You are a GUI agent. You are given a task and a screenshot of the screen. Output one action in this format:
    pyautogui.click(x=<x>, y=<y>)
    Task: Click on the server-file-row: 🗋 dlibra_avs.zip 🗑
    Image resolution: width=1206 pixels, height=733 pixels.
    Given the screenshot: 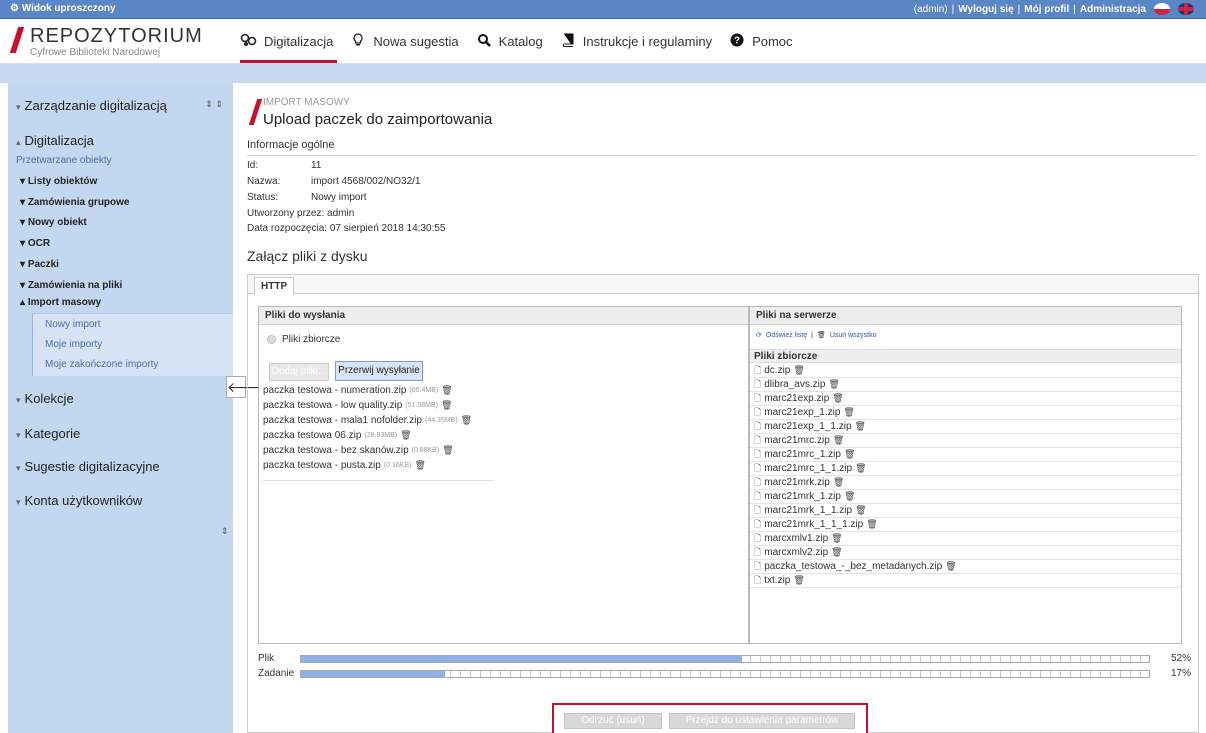 What is the action you would take?
    pyautogui.click(x=965, y=385)
    